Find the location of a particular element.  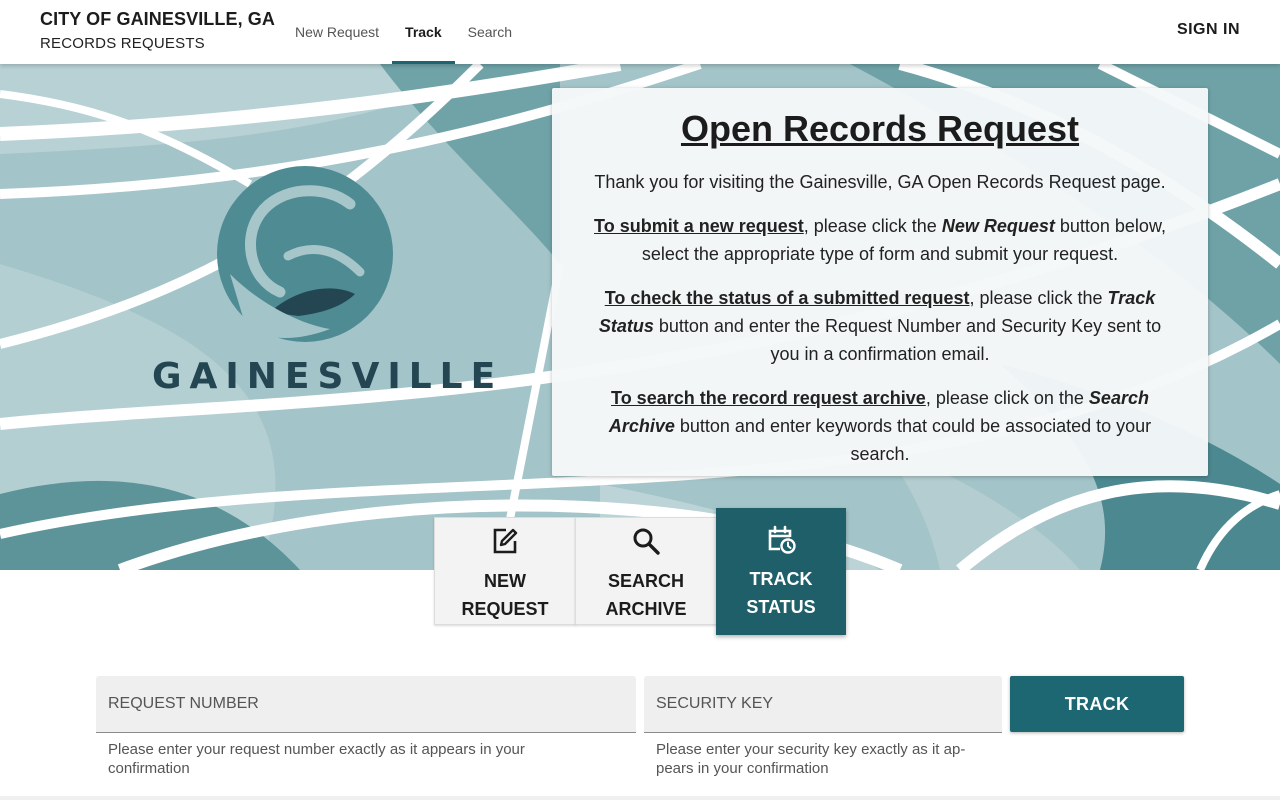

search-archive-button: SEARCH ARCHIVE is located at coordinates (646, 571).